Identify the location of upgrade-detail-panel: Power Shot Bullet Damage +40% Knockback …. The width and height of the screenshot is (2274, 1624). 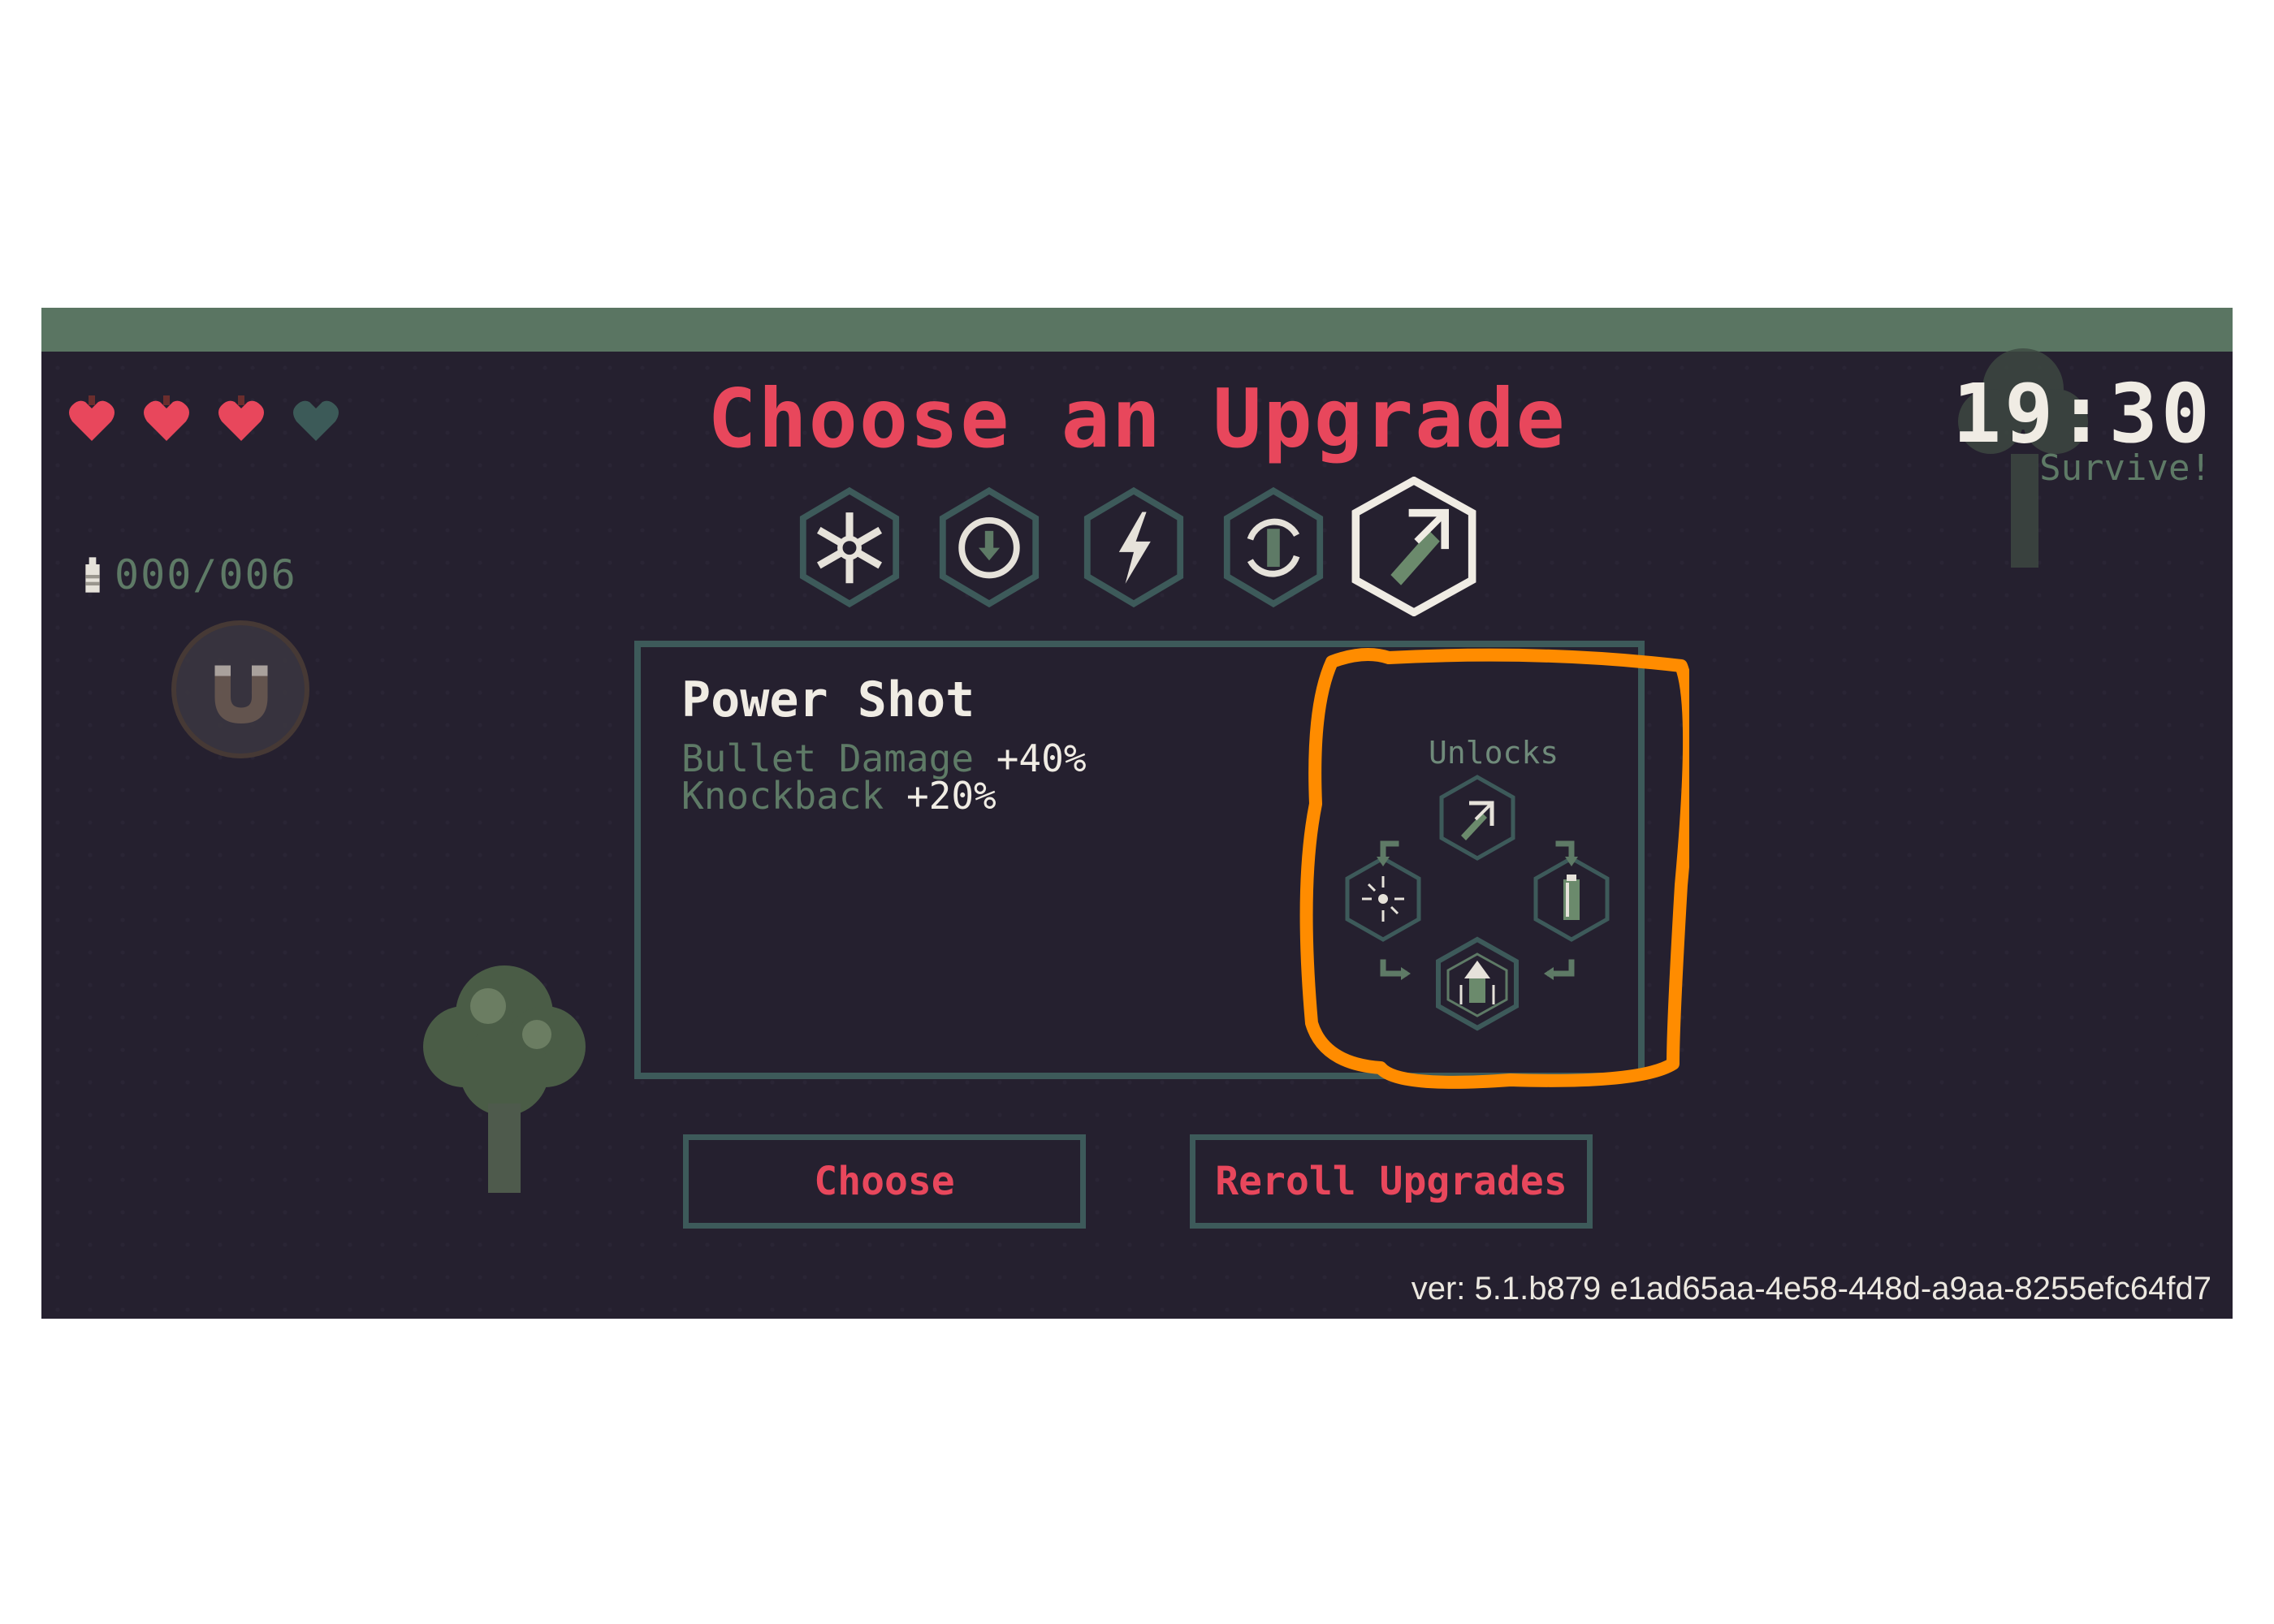
(1139, 860).